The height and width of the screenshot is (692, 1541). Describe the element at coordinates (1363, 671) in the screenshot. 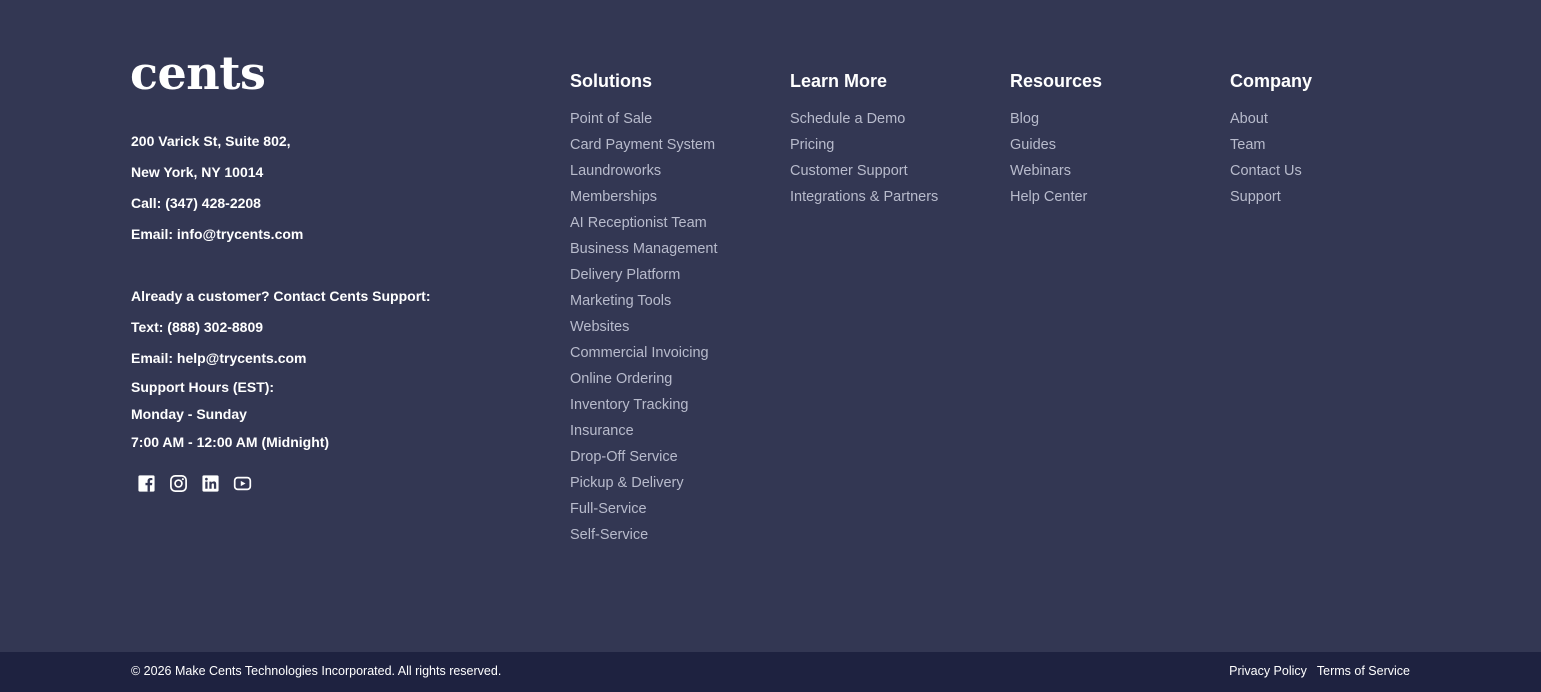

I see `terms-of-service-link: Terms of Service` at that location.